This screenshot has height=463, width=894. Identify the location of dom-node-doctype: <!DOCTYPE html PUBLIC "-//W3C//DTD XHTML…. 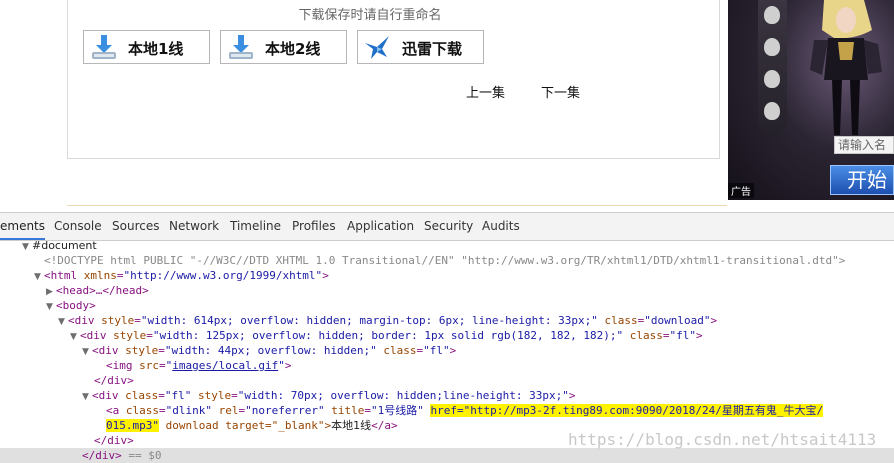
(444, 260).